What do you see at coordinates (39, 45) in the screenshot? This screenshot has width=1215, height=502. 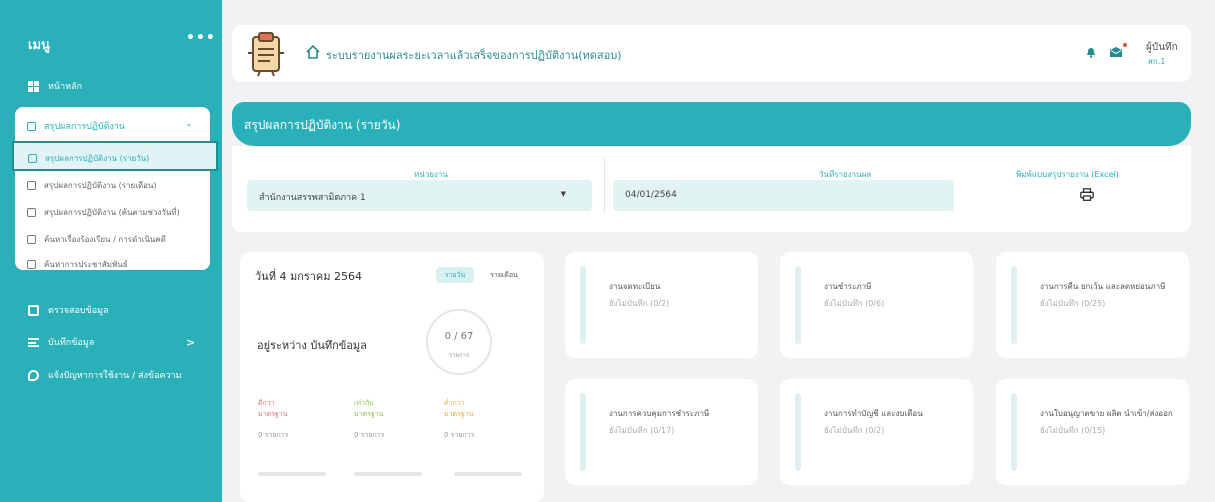 I see `menu-title: เมนู` at bounding box center [39, 45].